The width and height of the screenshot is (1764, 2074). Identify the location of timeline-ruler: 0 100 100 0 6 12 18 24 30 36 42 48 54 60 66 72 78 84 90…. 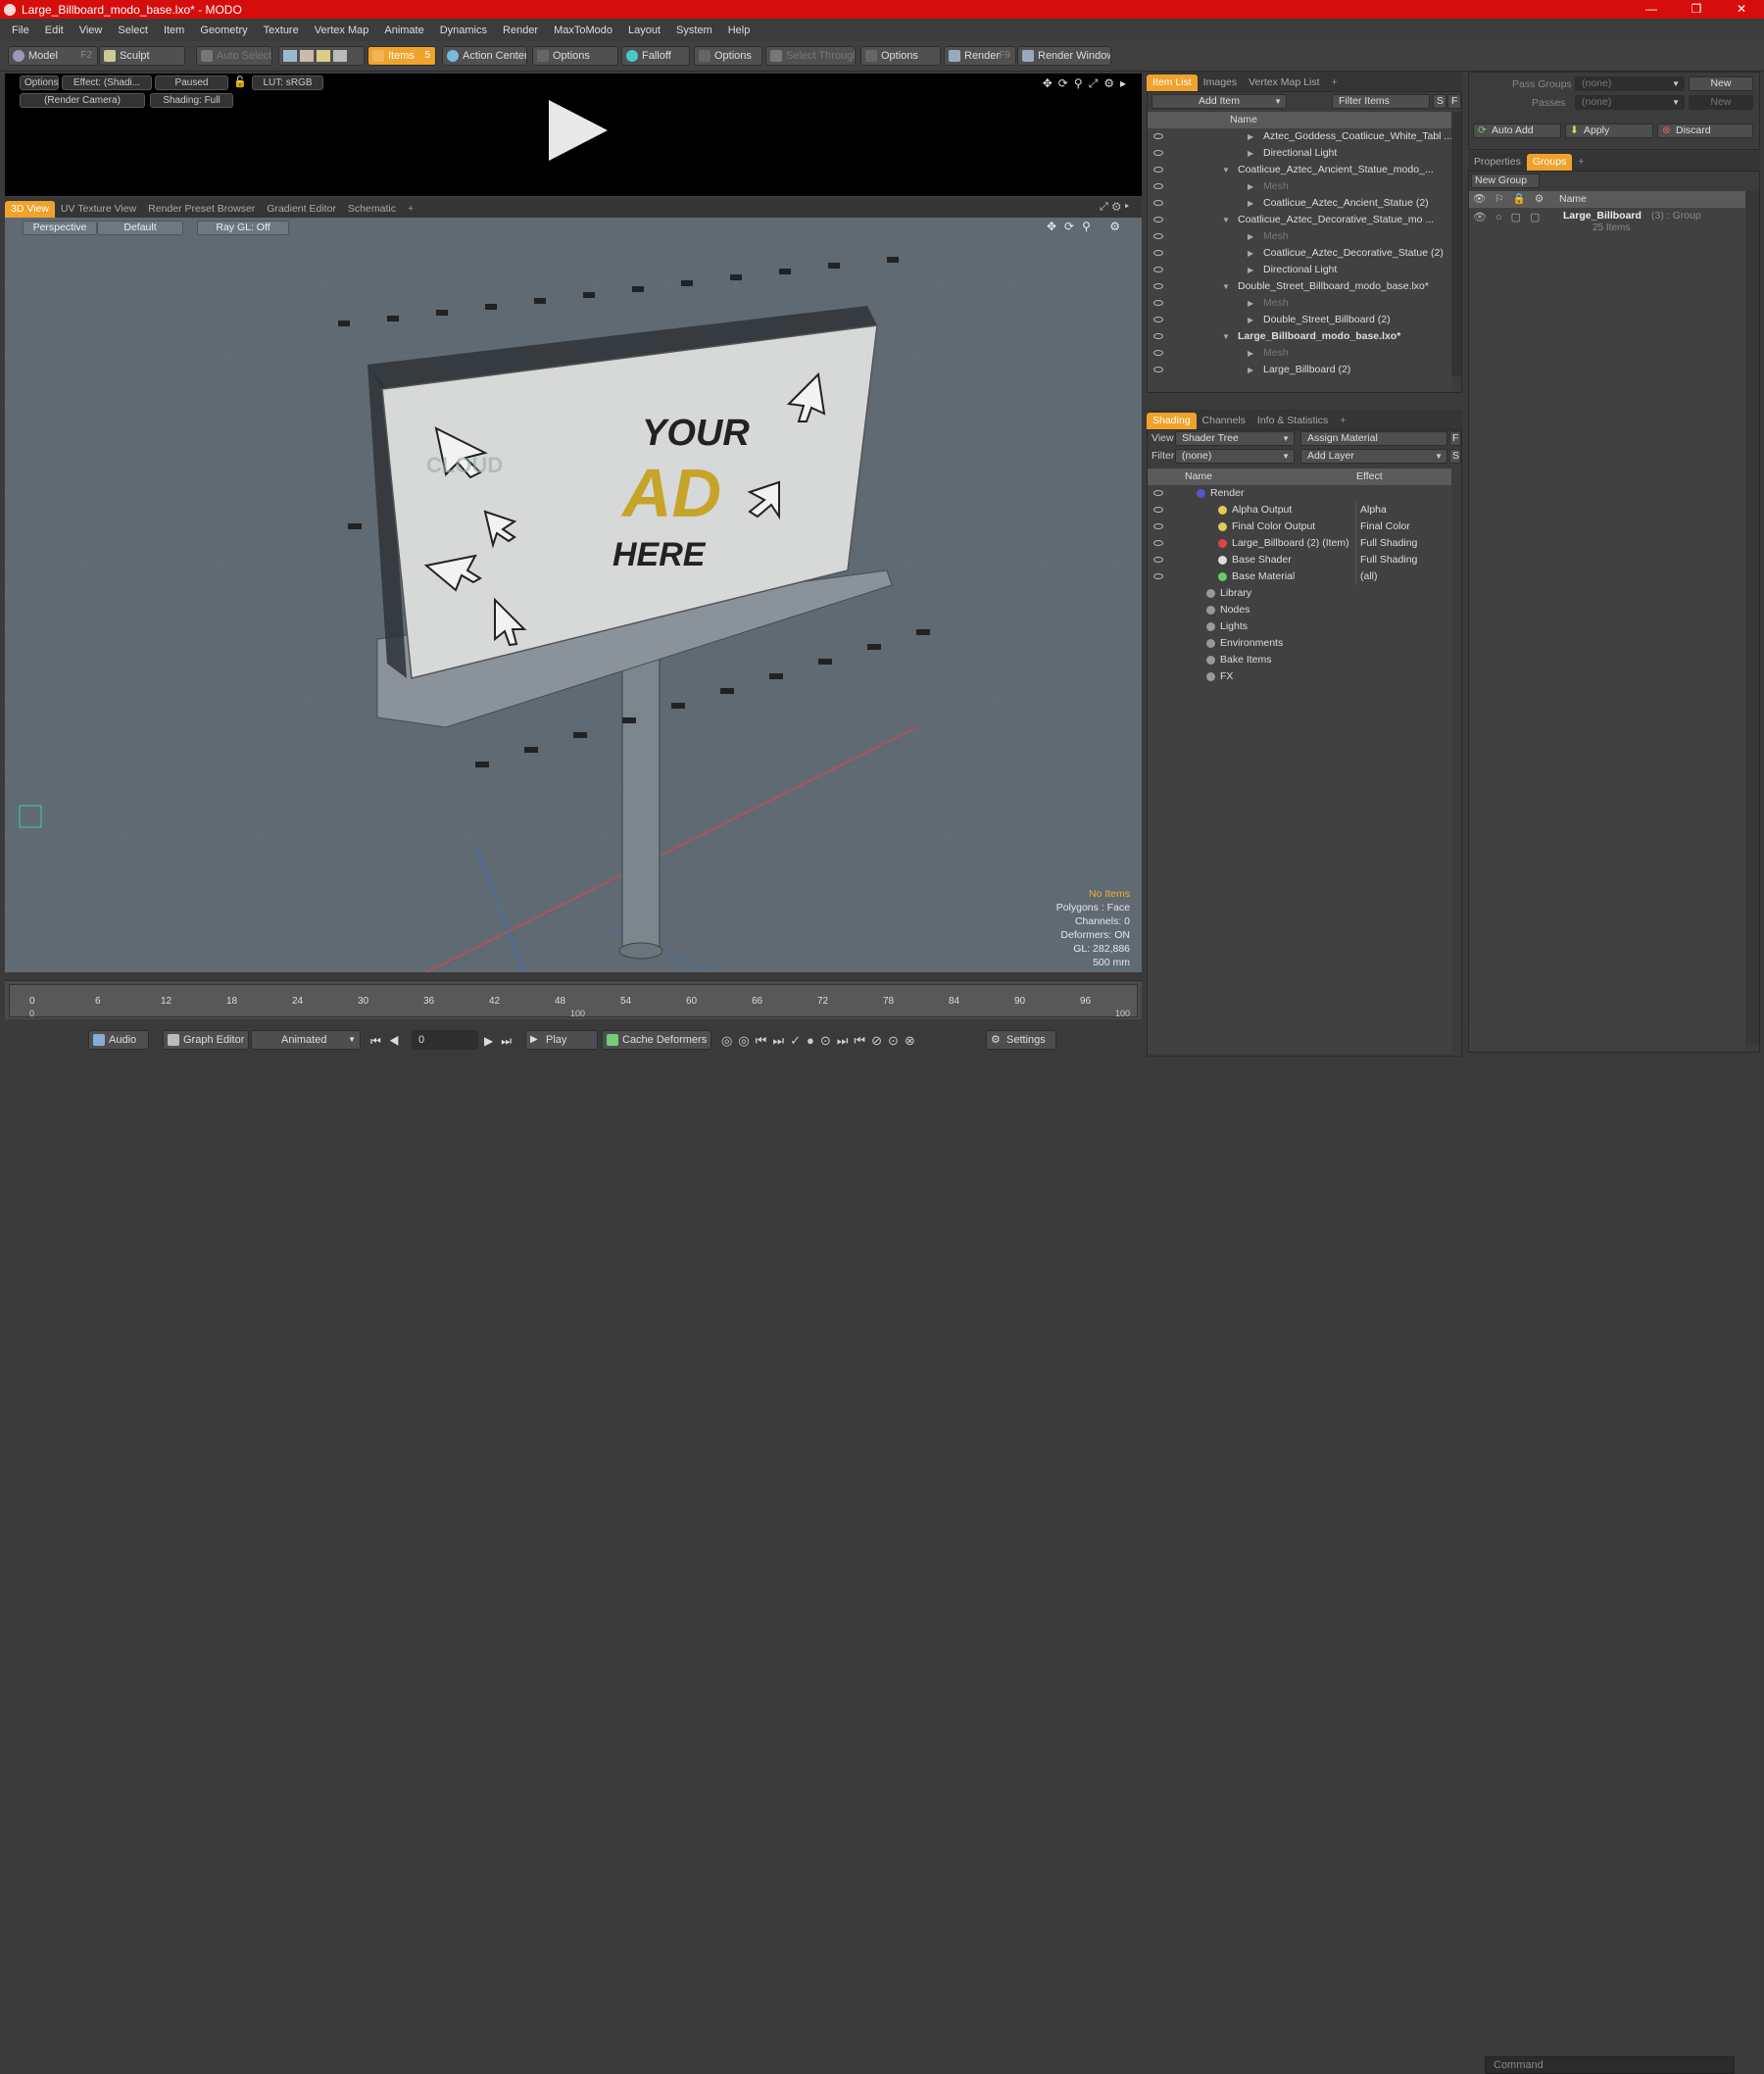
(573, 1001).